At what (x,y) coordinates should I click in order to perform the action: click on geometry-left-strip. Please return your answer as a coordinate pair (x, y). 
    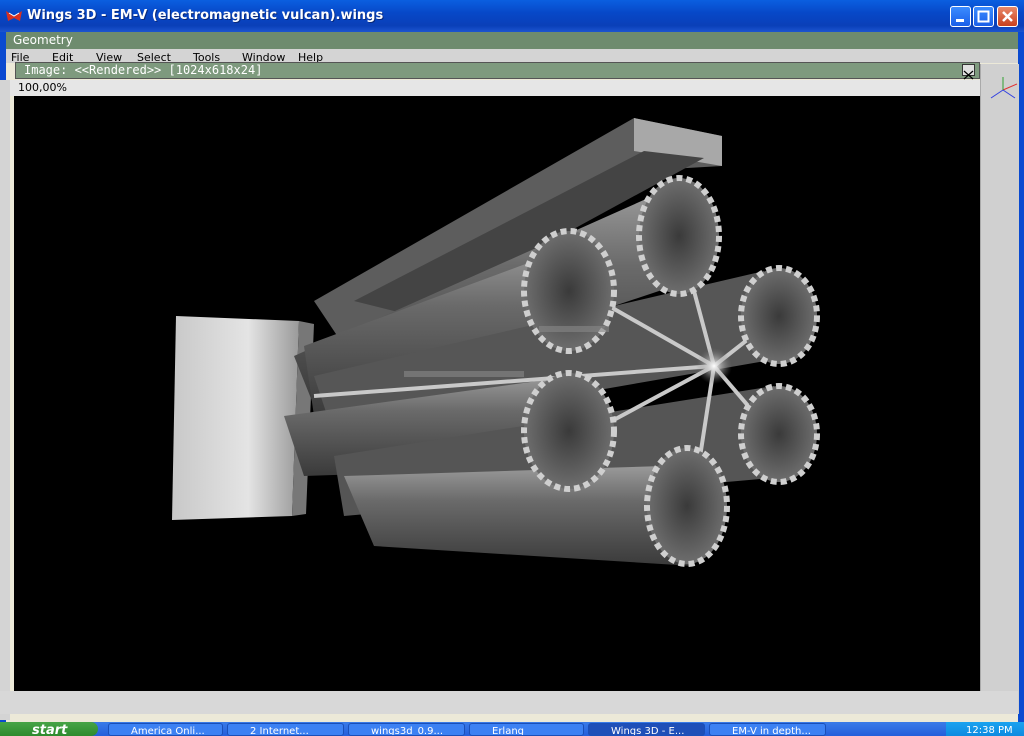
    Looking at the image, I should click on (5, 400).